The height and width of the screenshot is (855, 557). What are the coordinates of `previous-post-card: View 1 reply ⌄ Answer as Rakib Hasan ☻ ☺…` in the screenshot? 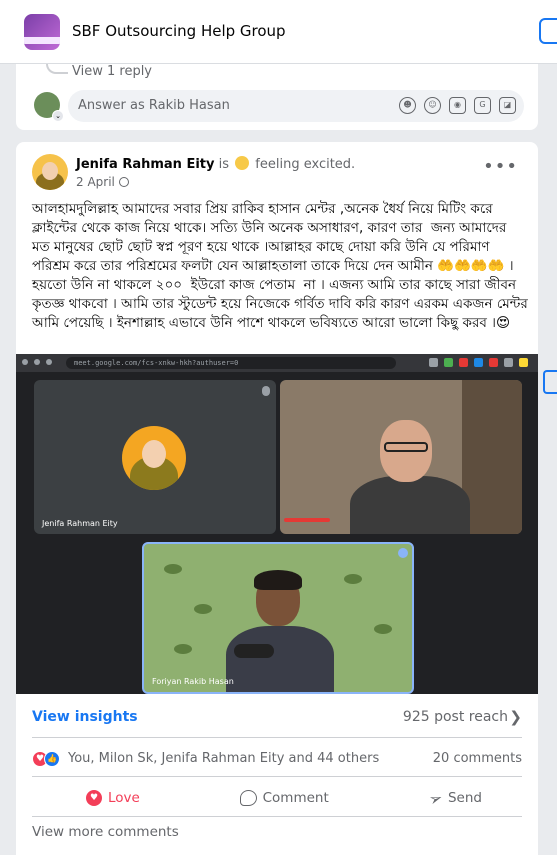 It's located at (277, 97).